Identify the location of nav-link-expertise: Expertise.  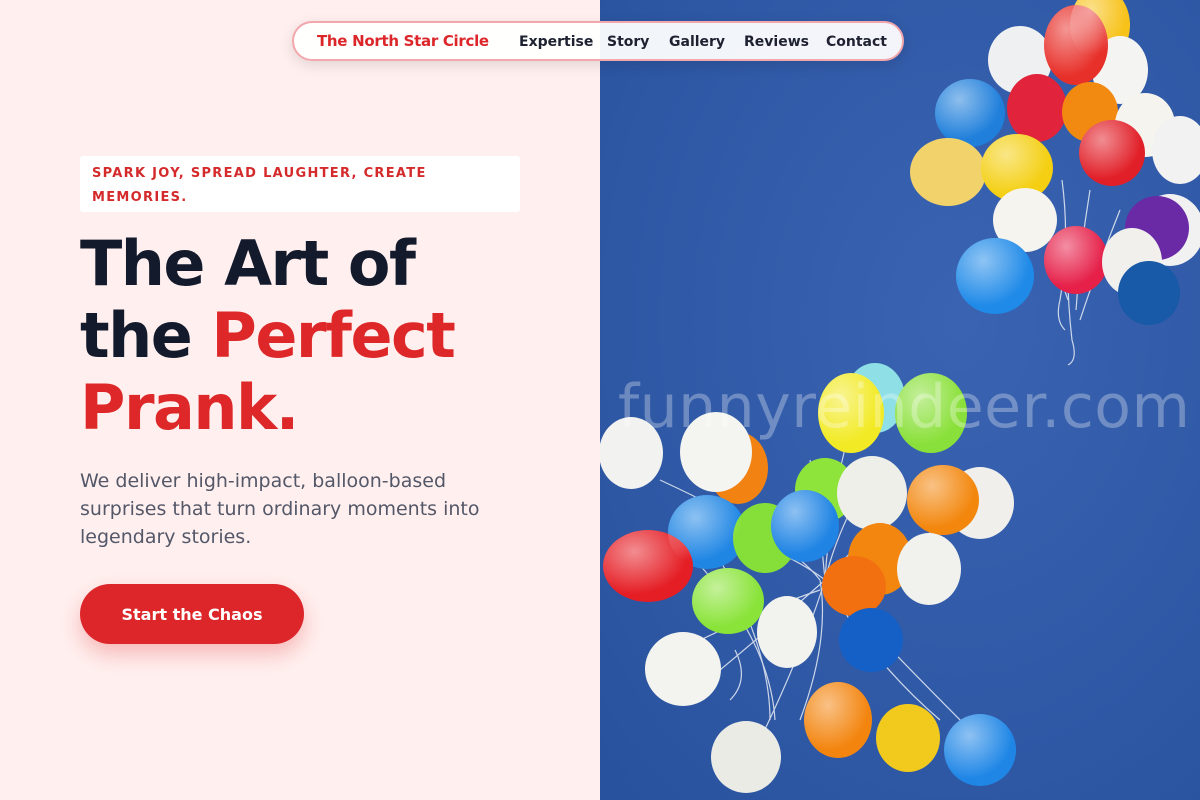
(556, 42).